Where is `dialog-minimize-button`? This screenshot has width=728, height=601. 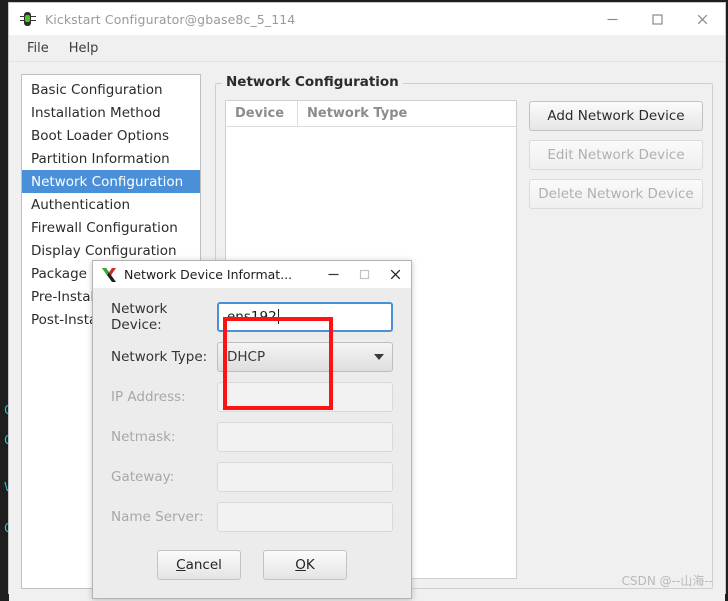 dialog-minimize-button is located at coordinates (333, 274).